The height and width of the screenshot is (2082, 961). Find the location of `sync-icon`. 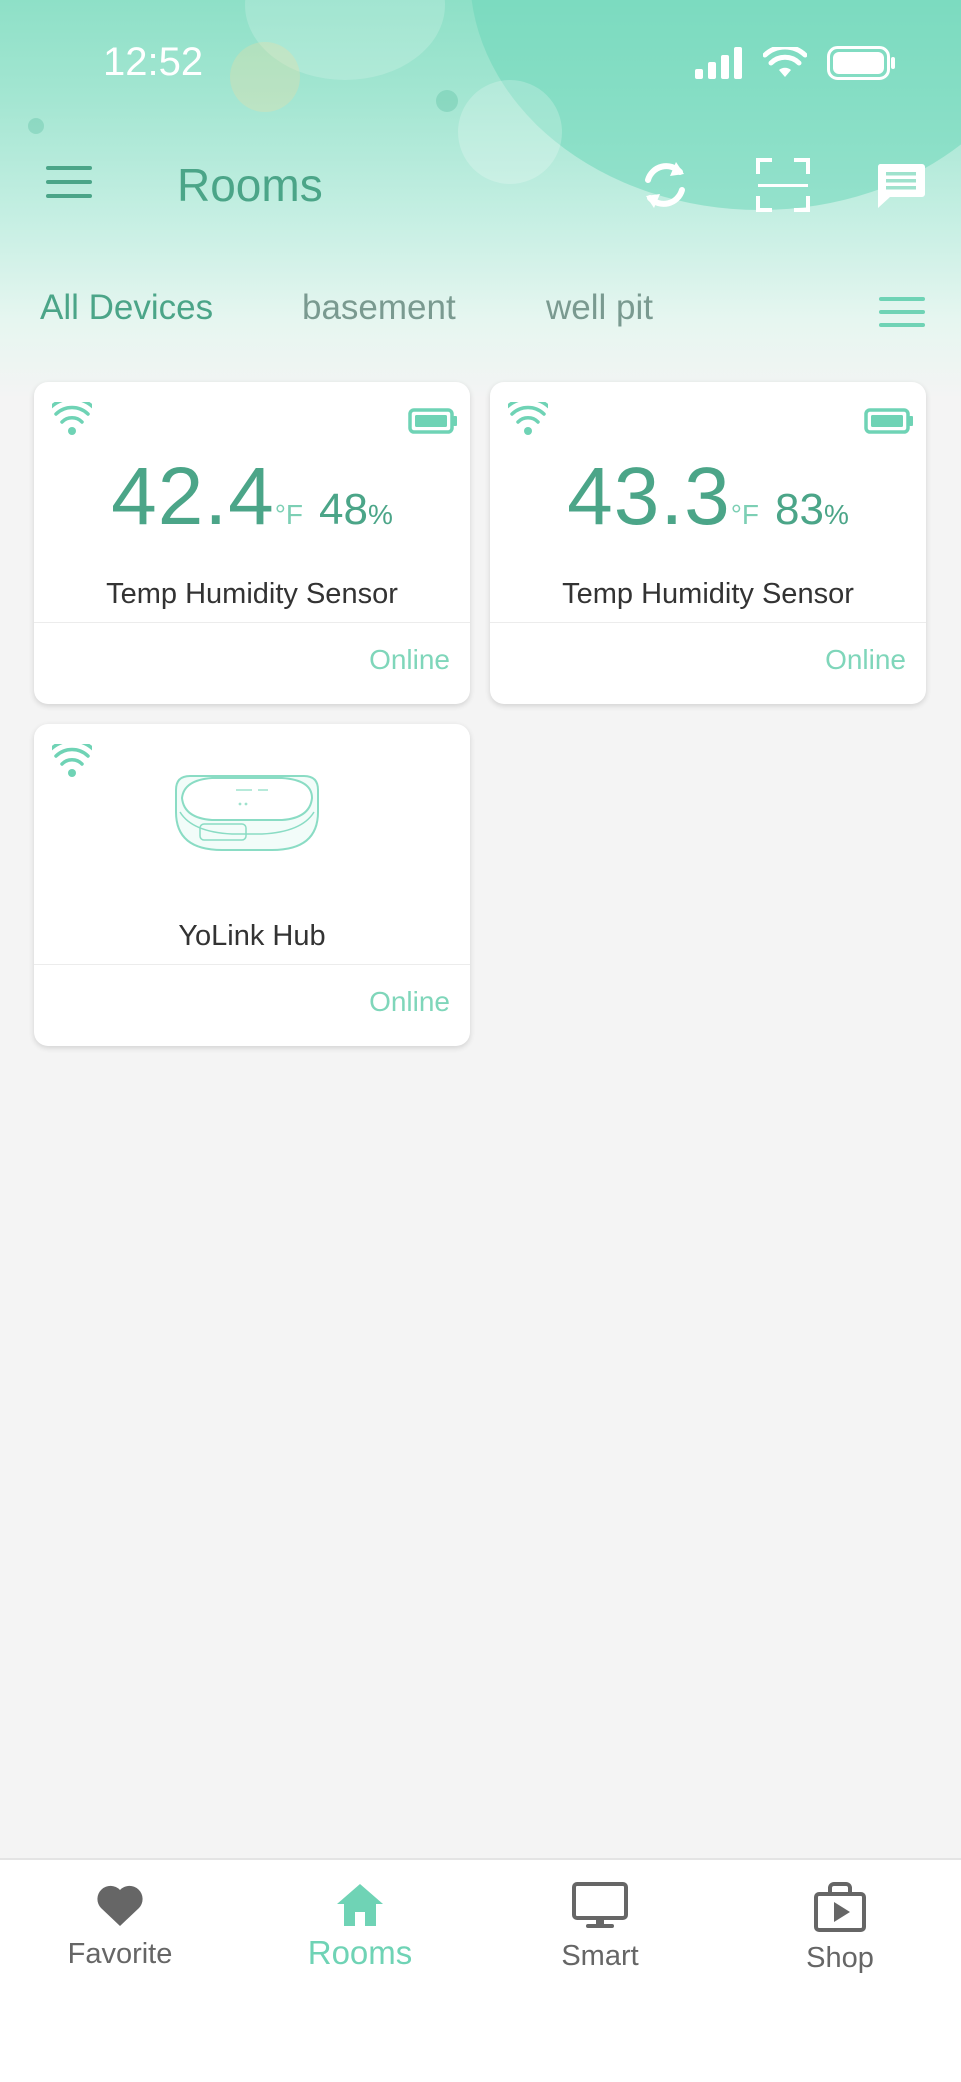

sync-icon is located at coordinates (665, 185).